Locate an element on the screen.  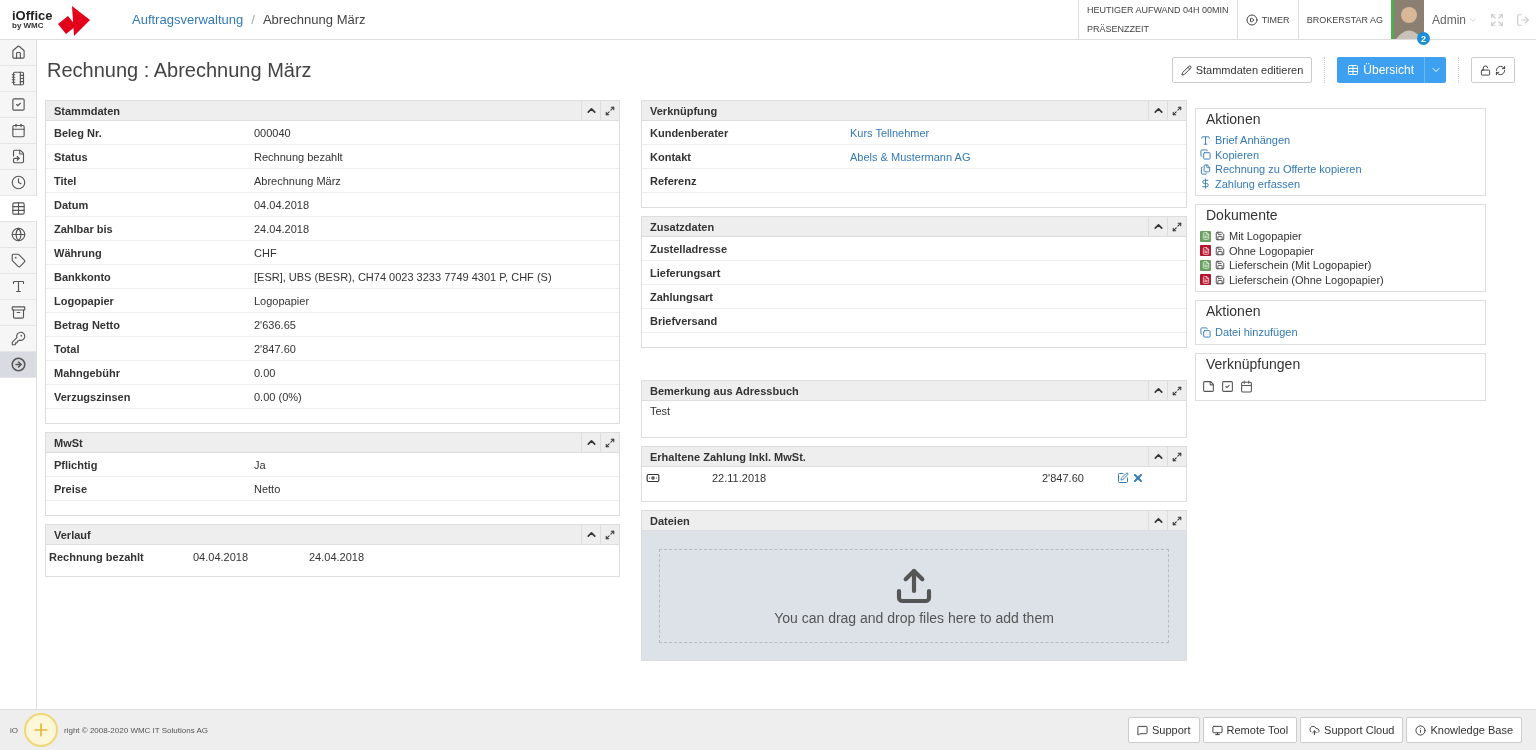
home-icon is located at coordinates (18, 52).